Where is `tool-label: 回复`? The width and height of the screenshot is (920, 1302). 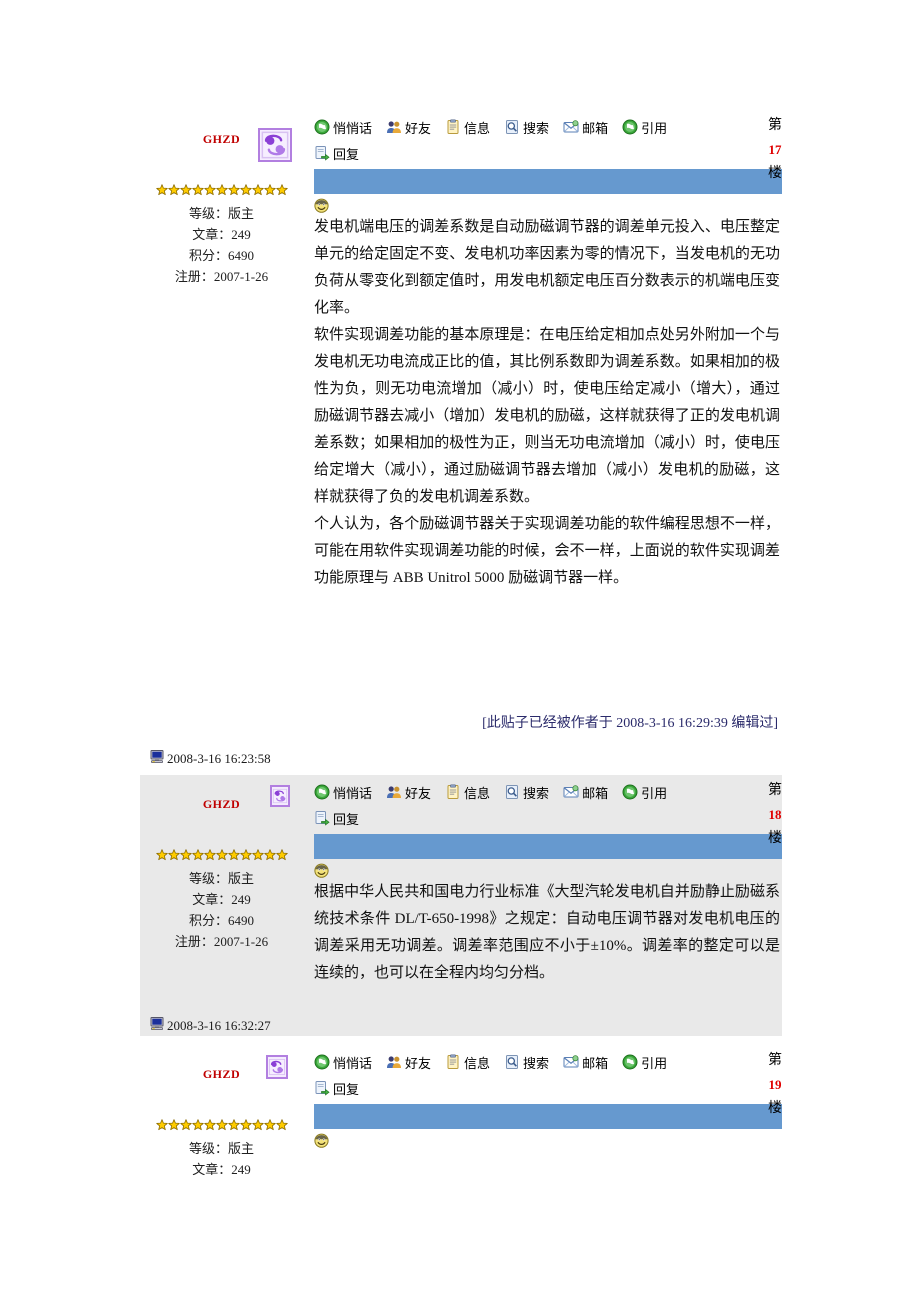 tool-label: 回复 is located at coordinates (346, 819).